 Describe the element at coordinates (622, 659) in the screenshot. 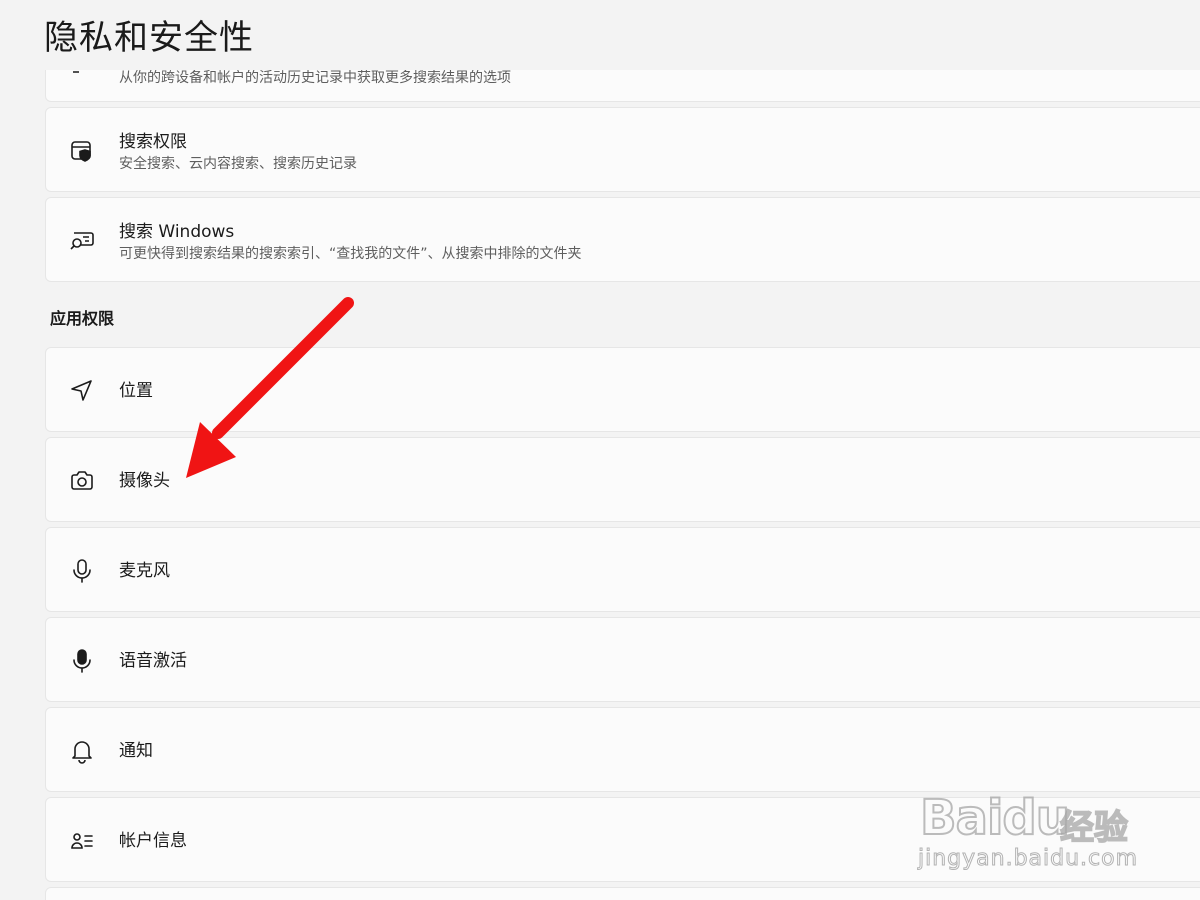

I see `permission-voice-activation: 语音激活` at that location.